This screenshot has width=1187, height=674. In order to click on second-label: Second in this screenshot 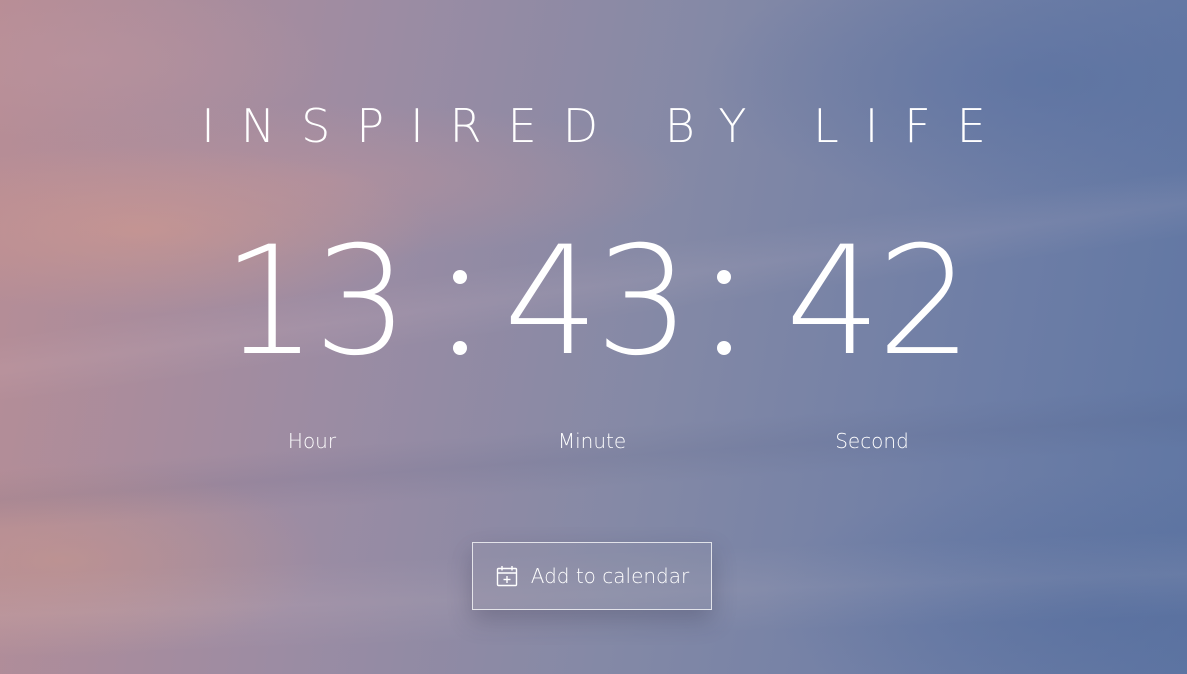, I will do `click(872, 441)`.